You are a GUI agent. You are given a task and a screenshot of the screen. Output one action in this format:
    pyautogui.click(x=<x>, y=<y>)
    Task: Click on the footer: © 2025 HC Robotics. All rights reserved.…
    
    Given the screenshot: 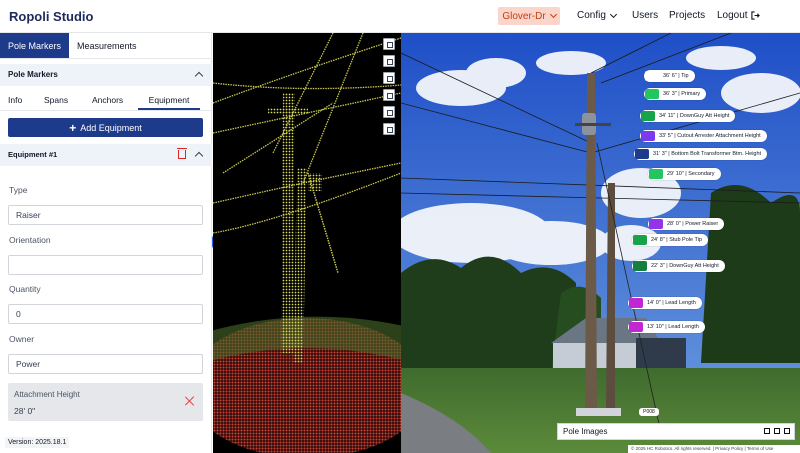 What is the action you would take?
    pyautogui.click(x=714, y=449)
    